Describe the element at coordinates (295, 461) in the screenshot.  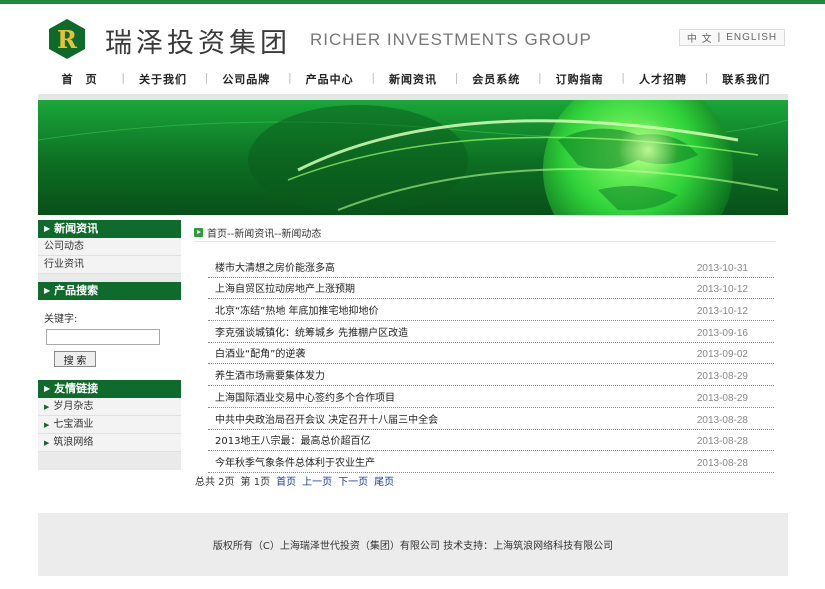
I see `news-title: 今年秋季气象条件总体利于农业生产` at that location.